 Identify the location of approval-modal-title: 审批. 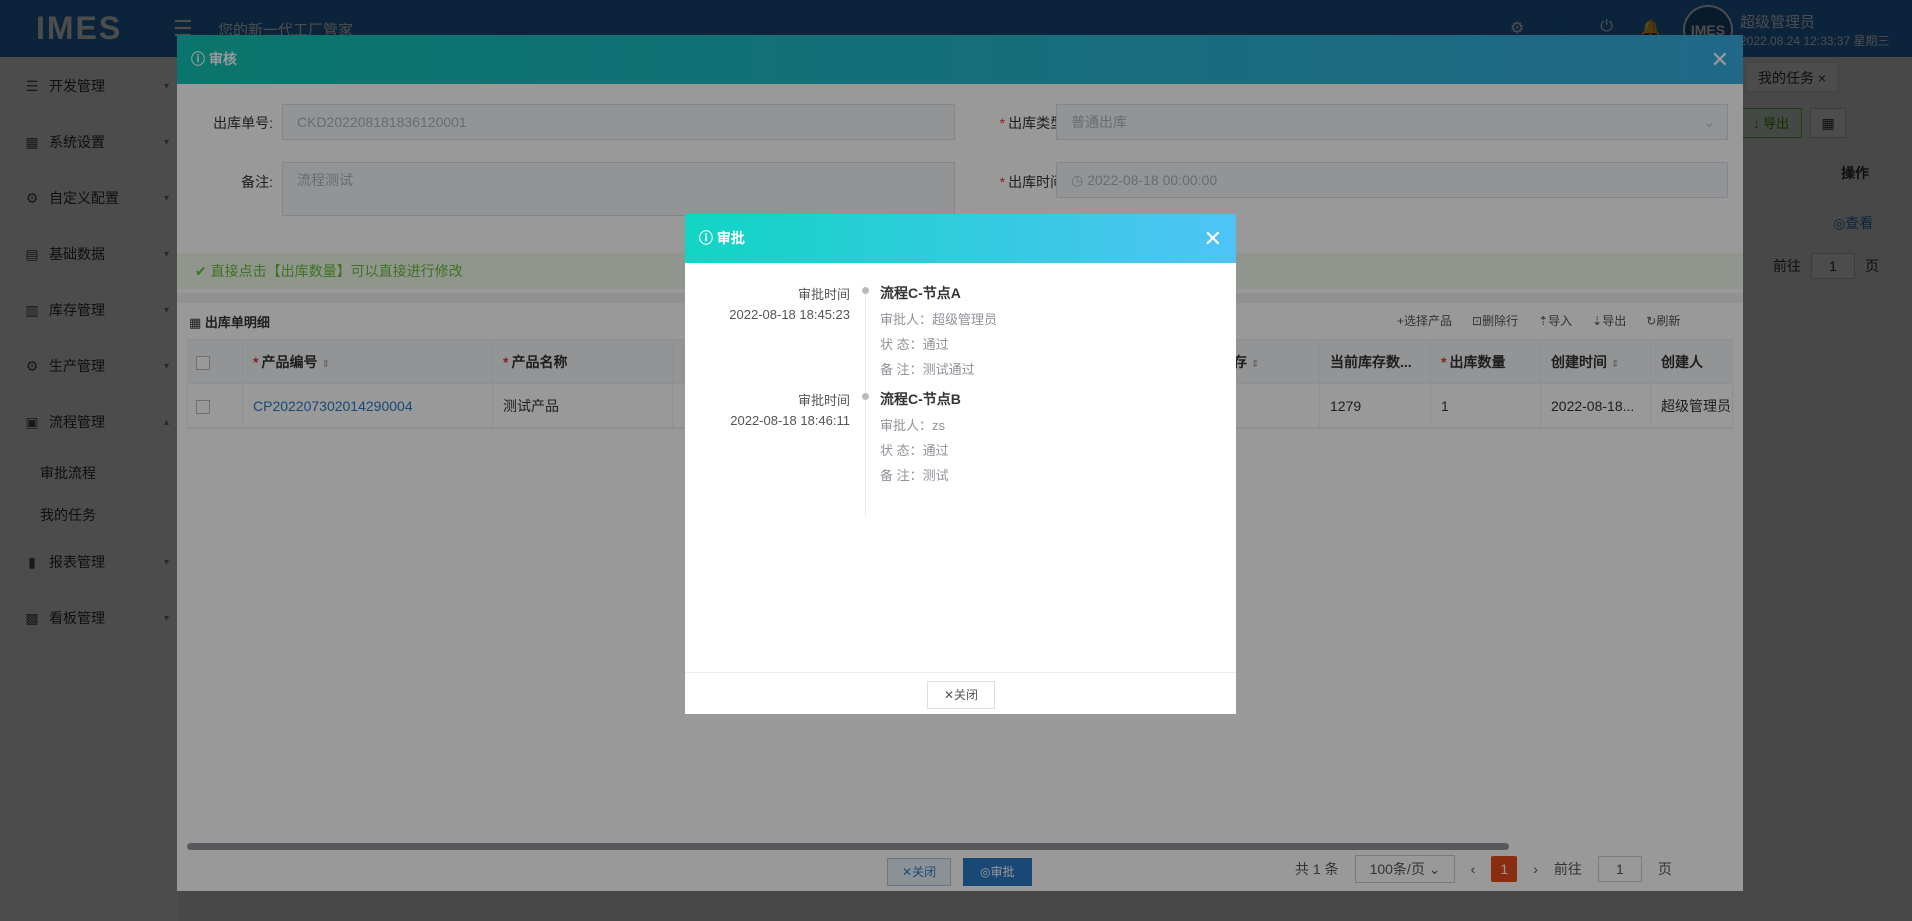
(730, 238).